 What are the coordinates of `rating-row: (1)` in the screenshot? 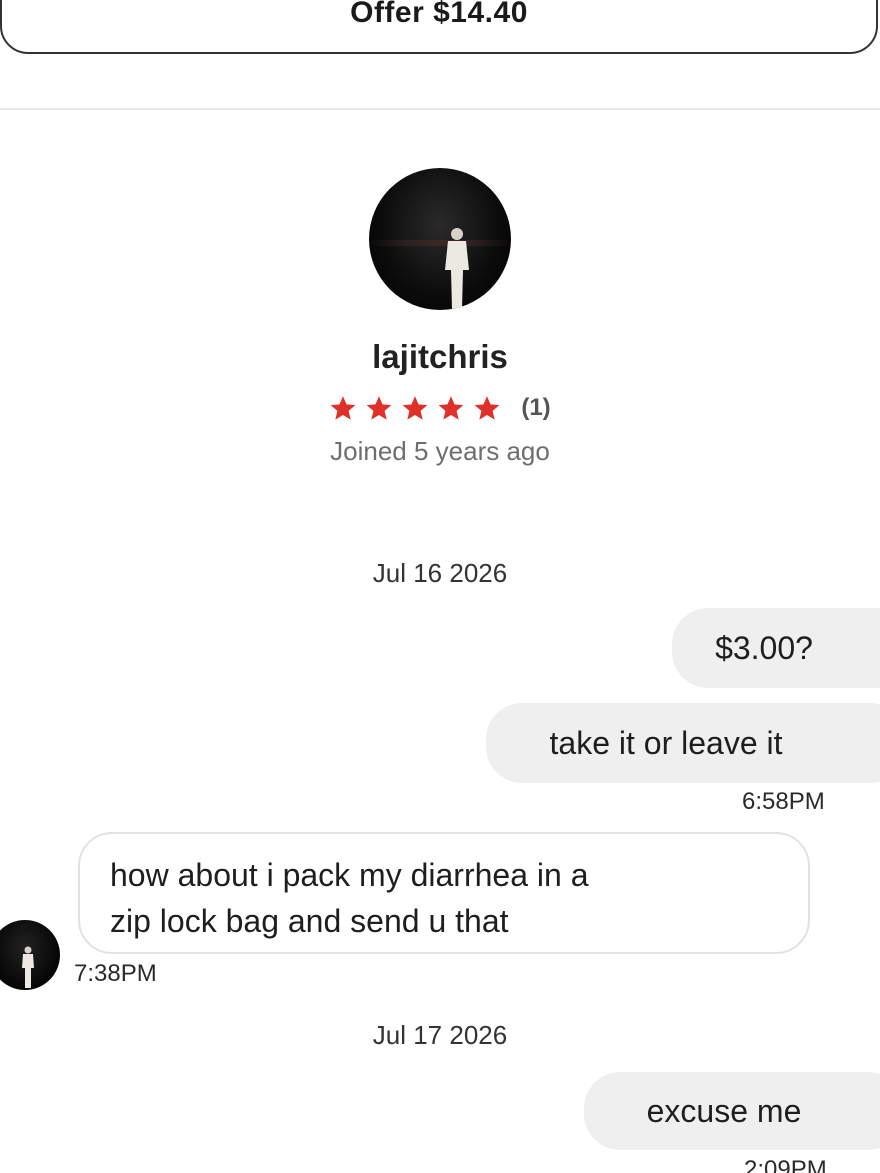 It's located at (440, 408).